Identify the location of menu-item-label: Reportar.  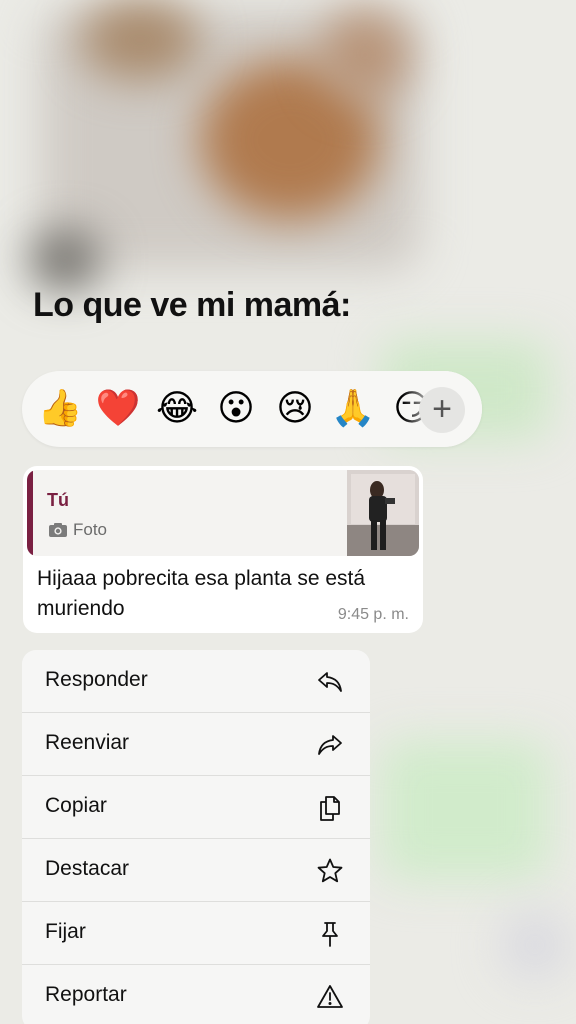
(86, 994).